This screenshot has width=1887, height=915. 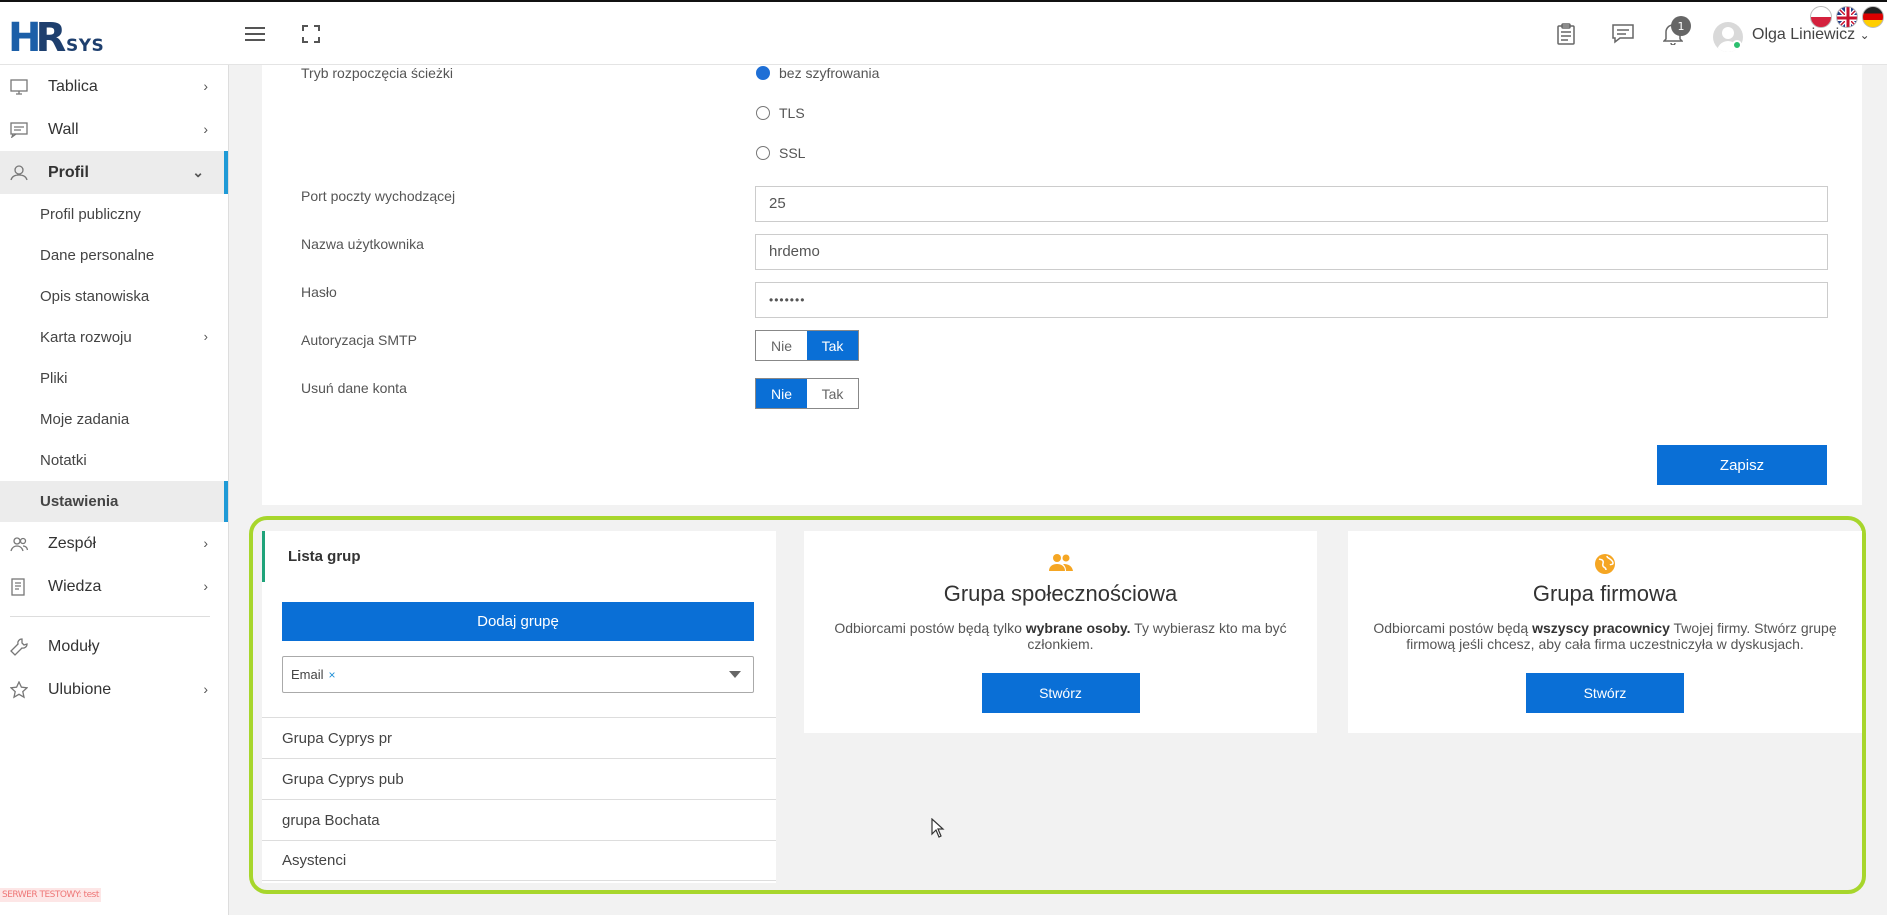 What do you see at coordinates (1060, 693) in the screenshot?
I see `create-social-group-button: Stwórz` at bounding box center [1060, 693].